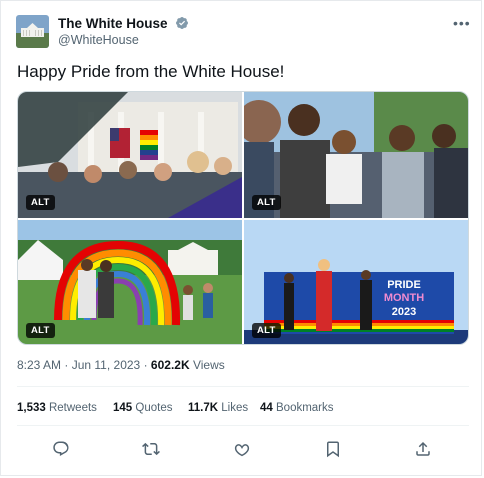 The width and height of the screenshot is (484, 478). Describe the element at coordinates (130, 282) in the screenshot. I see `tweet-photo-3: ALT` at that location.